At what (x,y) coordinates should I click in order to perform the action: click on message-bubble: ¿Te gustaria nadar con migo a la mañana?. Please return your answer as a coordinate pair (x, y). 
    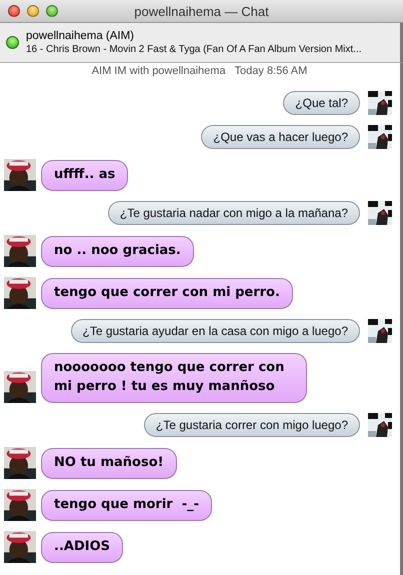
    Looking at the image, I should click on (234, 213).